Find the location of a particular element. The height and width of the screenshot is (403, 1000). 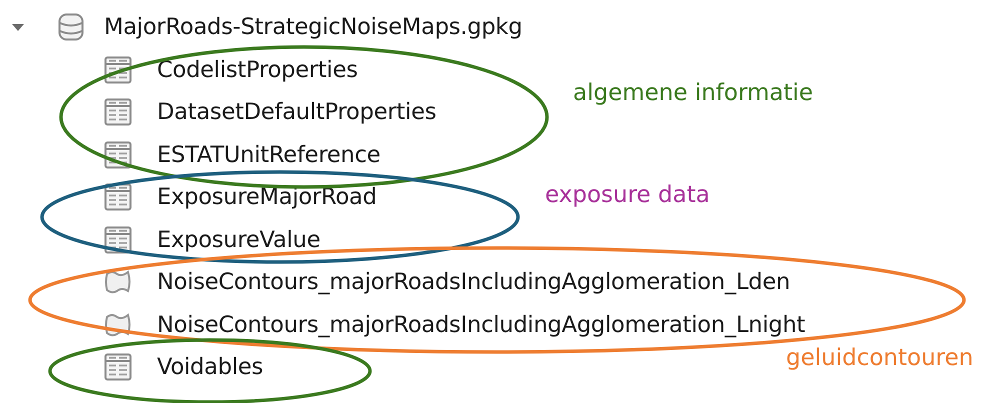

tree-item-label: NoiseContours_majorRoadsIncludingAgglomeration_Lnight is located at coordinates (481, 325).